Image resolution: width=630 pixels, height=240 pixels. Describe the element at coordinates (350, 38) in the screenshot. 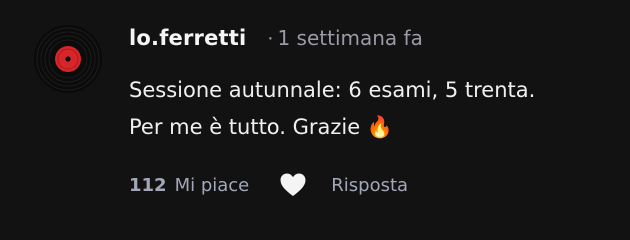

I see `timestamp: 1 settimana fa` at that location.